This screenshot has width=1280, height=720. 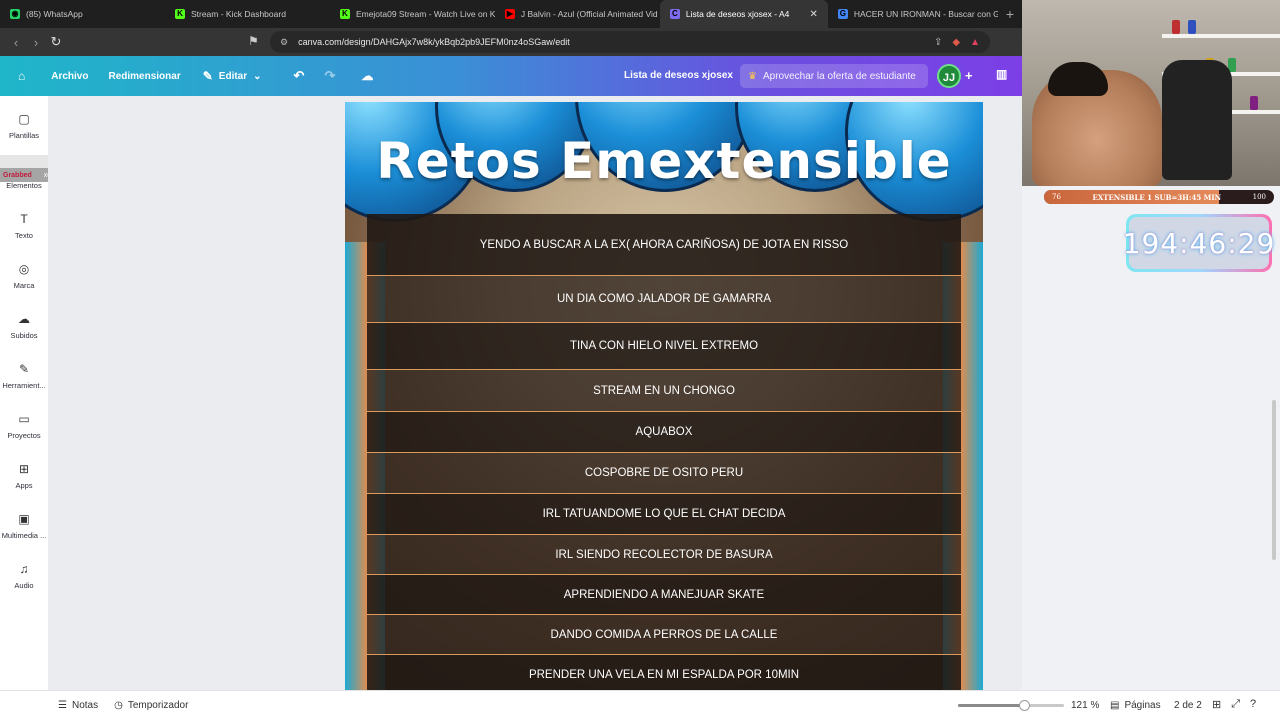 What do you see at coordinates (913, 14) in the screenshot?
I see `browser-tab: G HACER UN IRONMAN - Buscar con G` at bounding box center [913, 14].